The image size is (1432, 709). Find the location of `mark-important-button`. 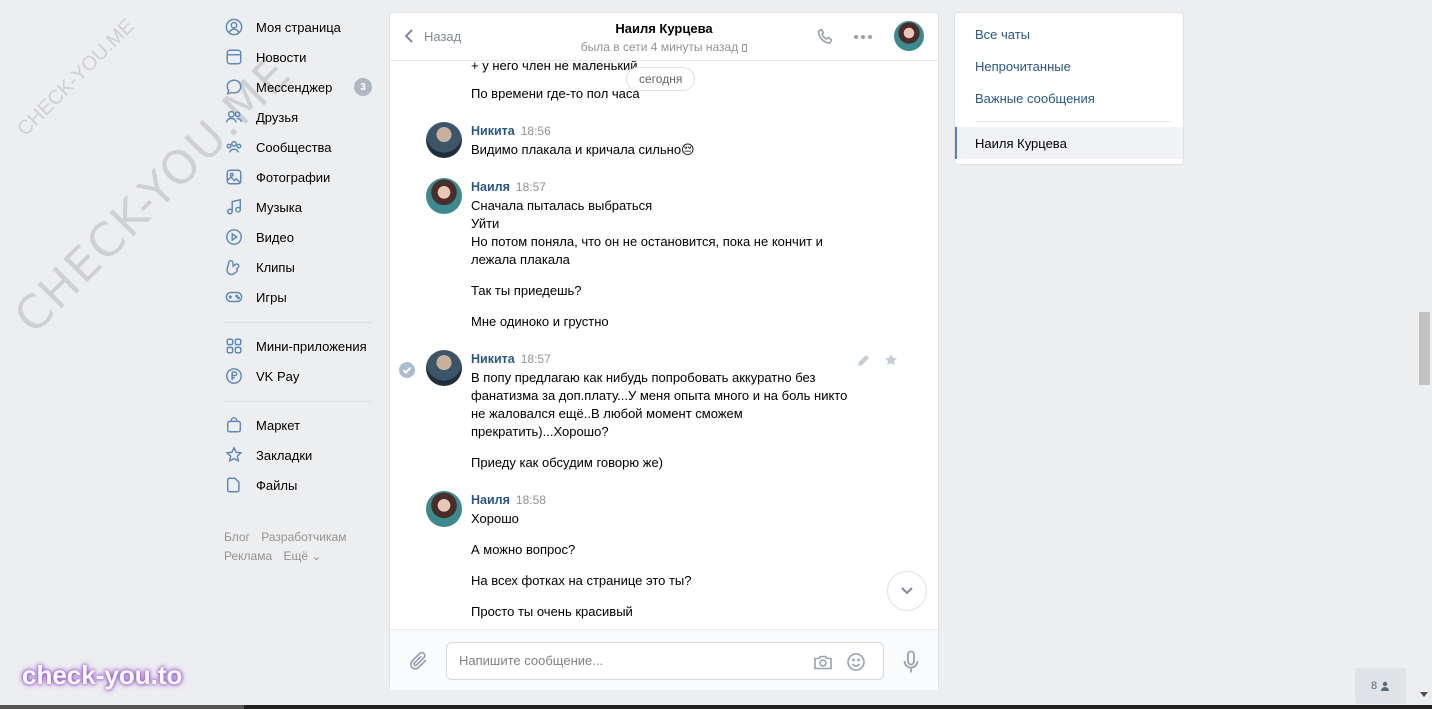

mark-important-button is located at coordinates (891, 361).